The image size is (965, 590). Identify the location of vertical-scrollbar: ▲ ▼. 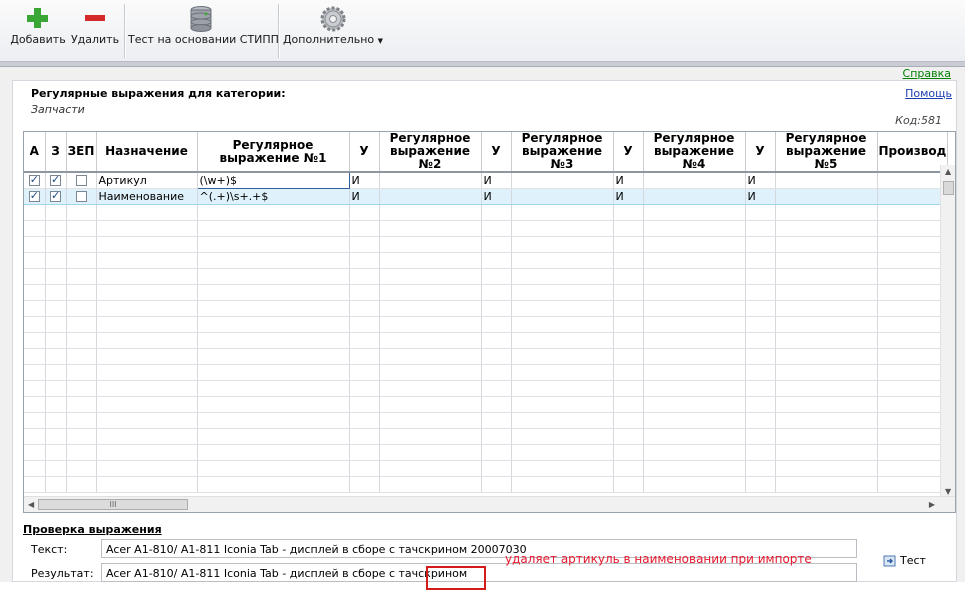
(947, 331).